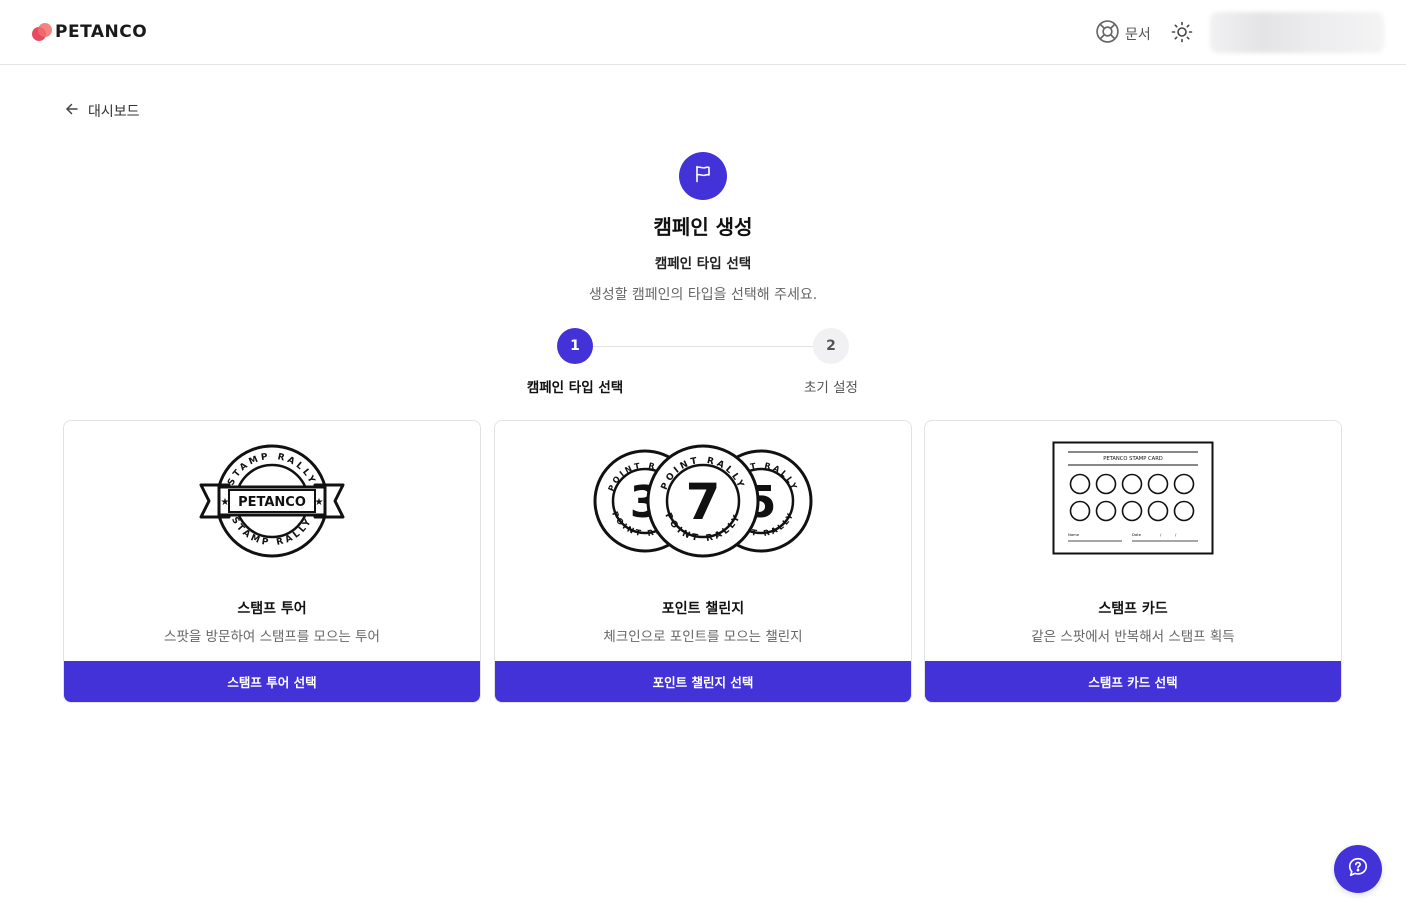  What do you see at coordinates (1133, 637) in the screenshot?
I see `card-description: 같은 스팟에서 반복해서 스탬프 획득` at bounding box center [1133, 637].